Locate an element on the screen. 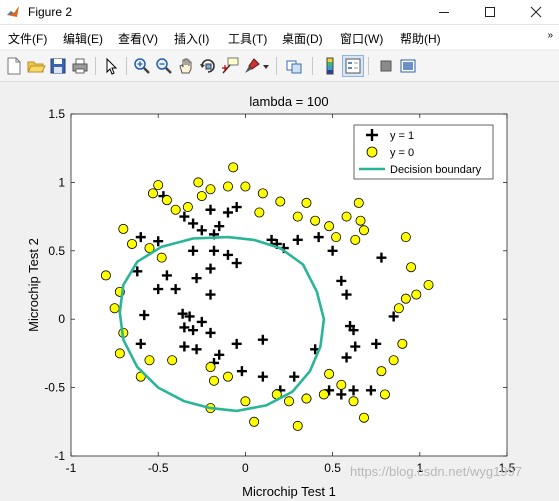 The height and width of the screenshot is (501, 559). legend-label: y = 0 is located at coordinates (402, 153).